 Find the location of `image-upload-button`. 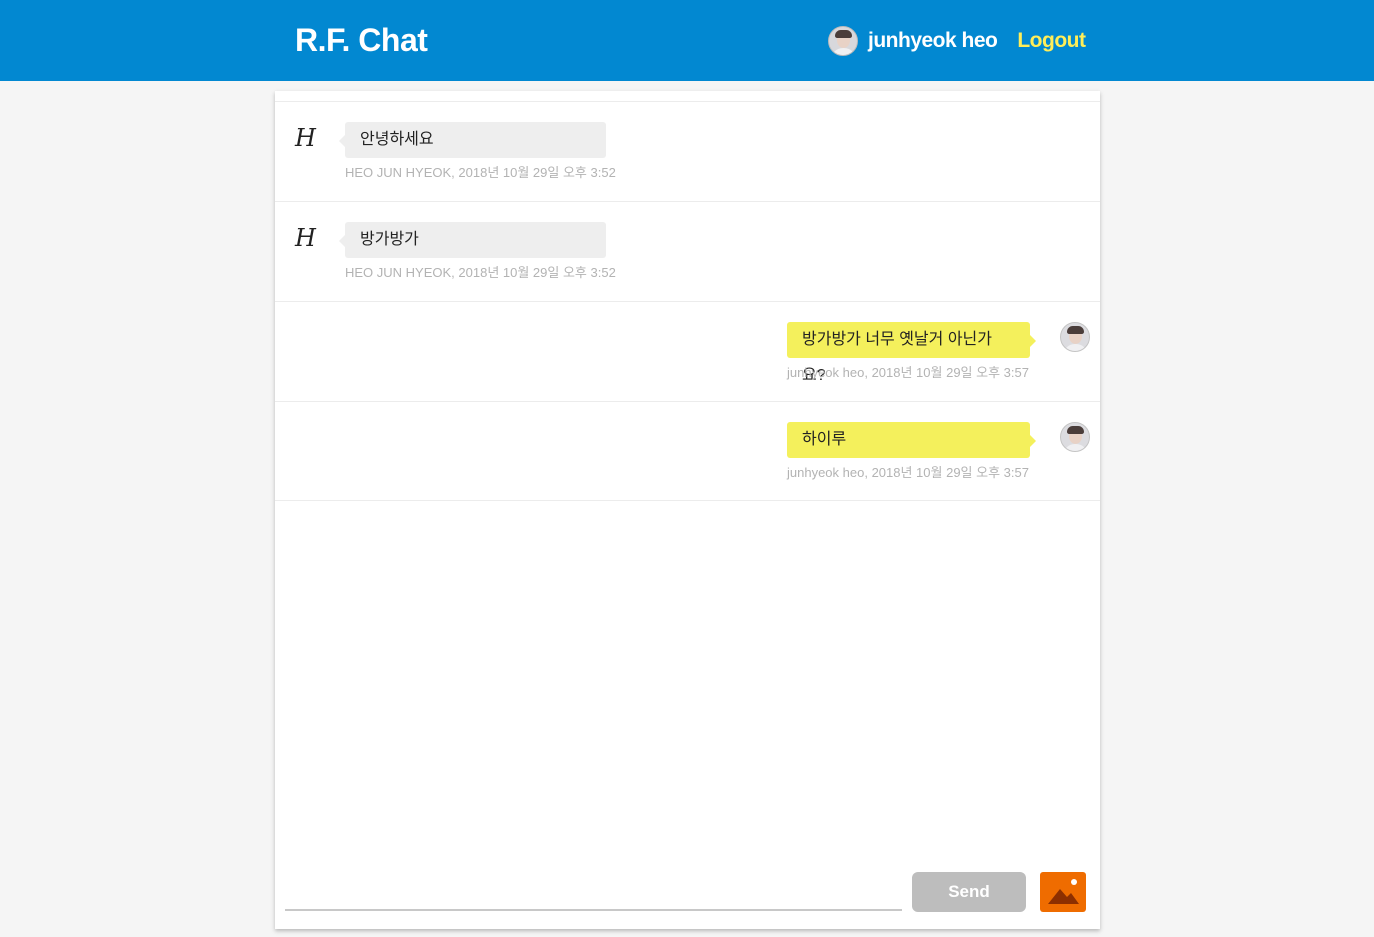

image-upload-button is located at coordinates (1063, 892).